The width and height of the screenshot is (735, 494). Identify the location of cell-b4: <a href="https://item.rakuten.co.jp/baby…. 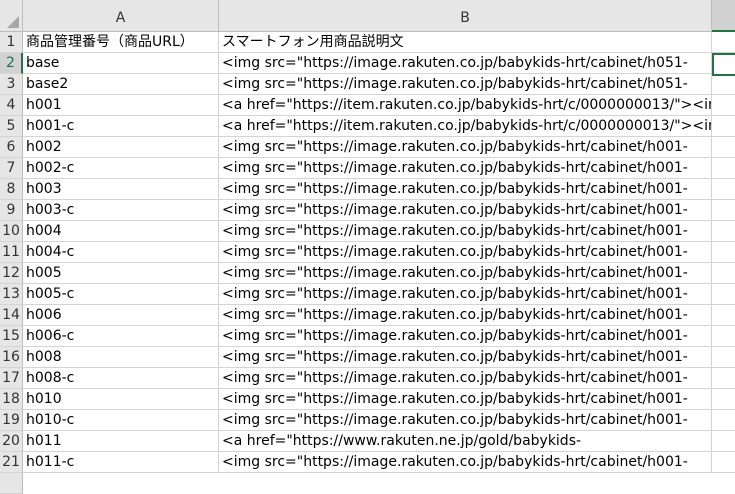
(465, 105).